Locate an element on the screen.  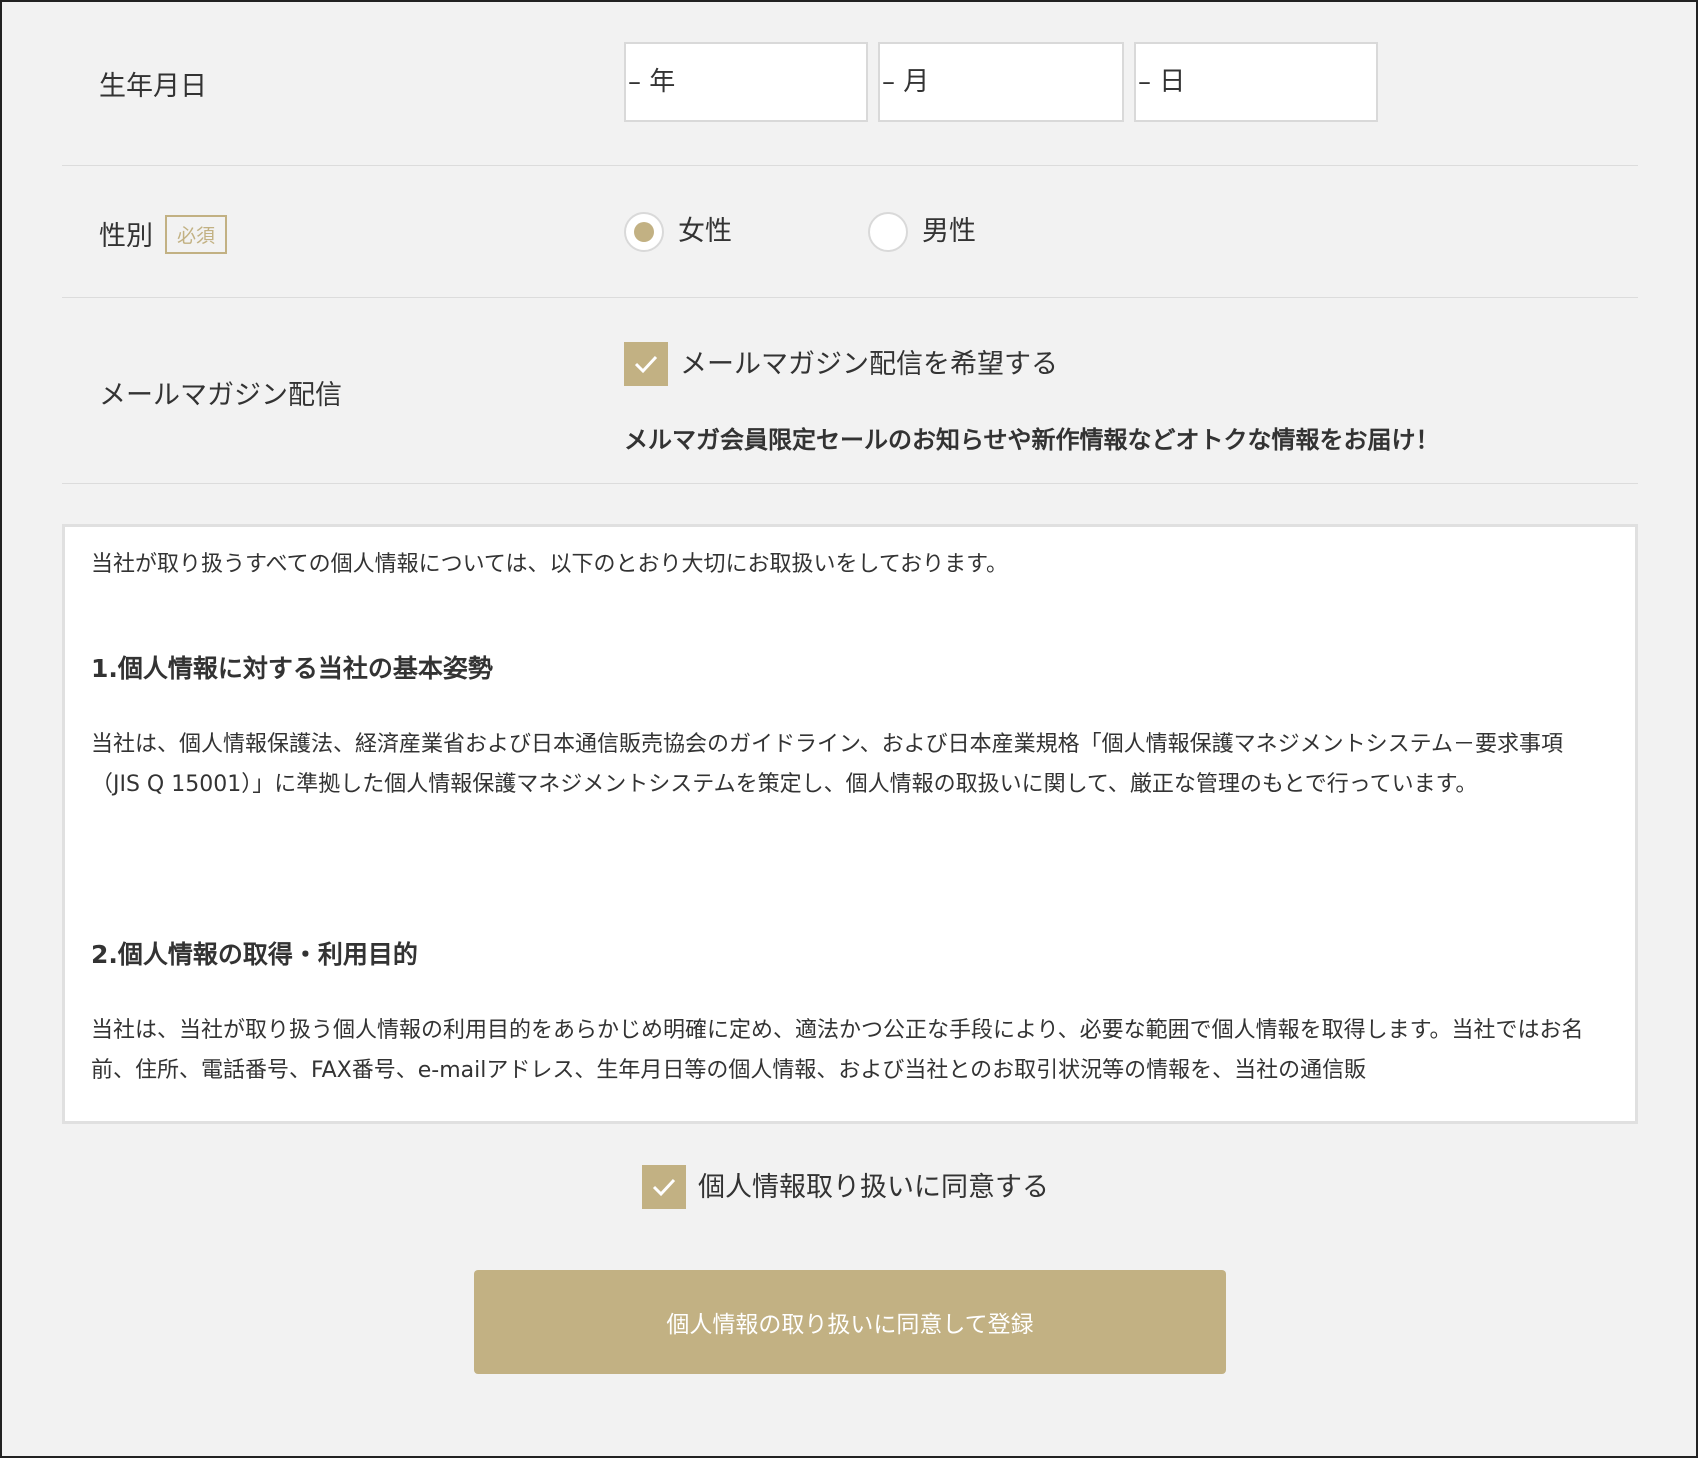
submit-button-label: 個人情報の取り扱いに同意して登録 is located at coordinates (850, 1325).